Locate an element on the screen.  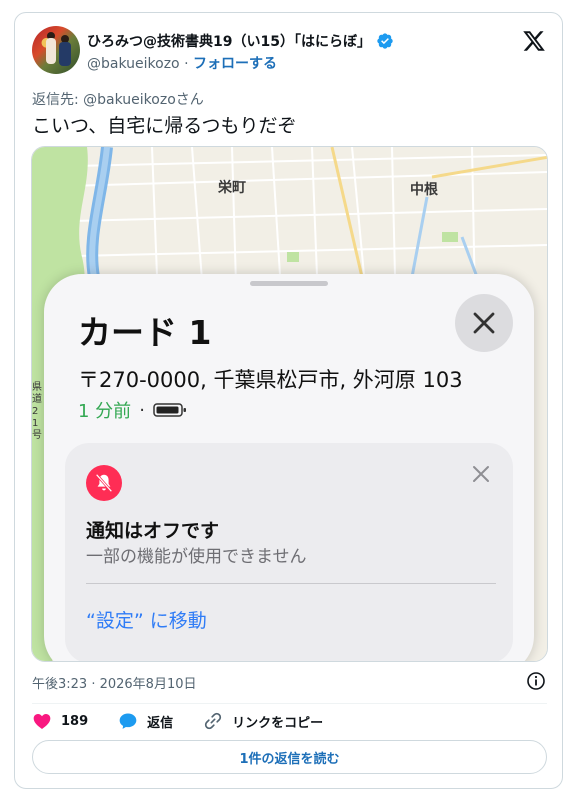
copy-link-label: リンクをコピー is located at coordinates (278, 723).